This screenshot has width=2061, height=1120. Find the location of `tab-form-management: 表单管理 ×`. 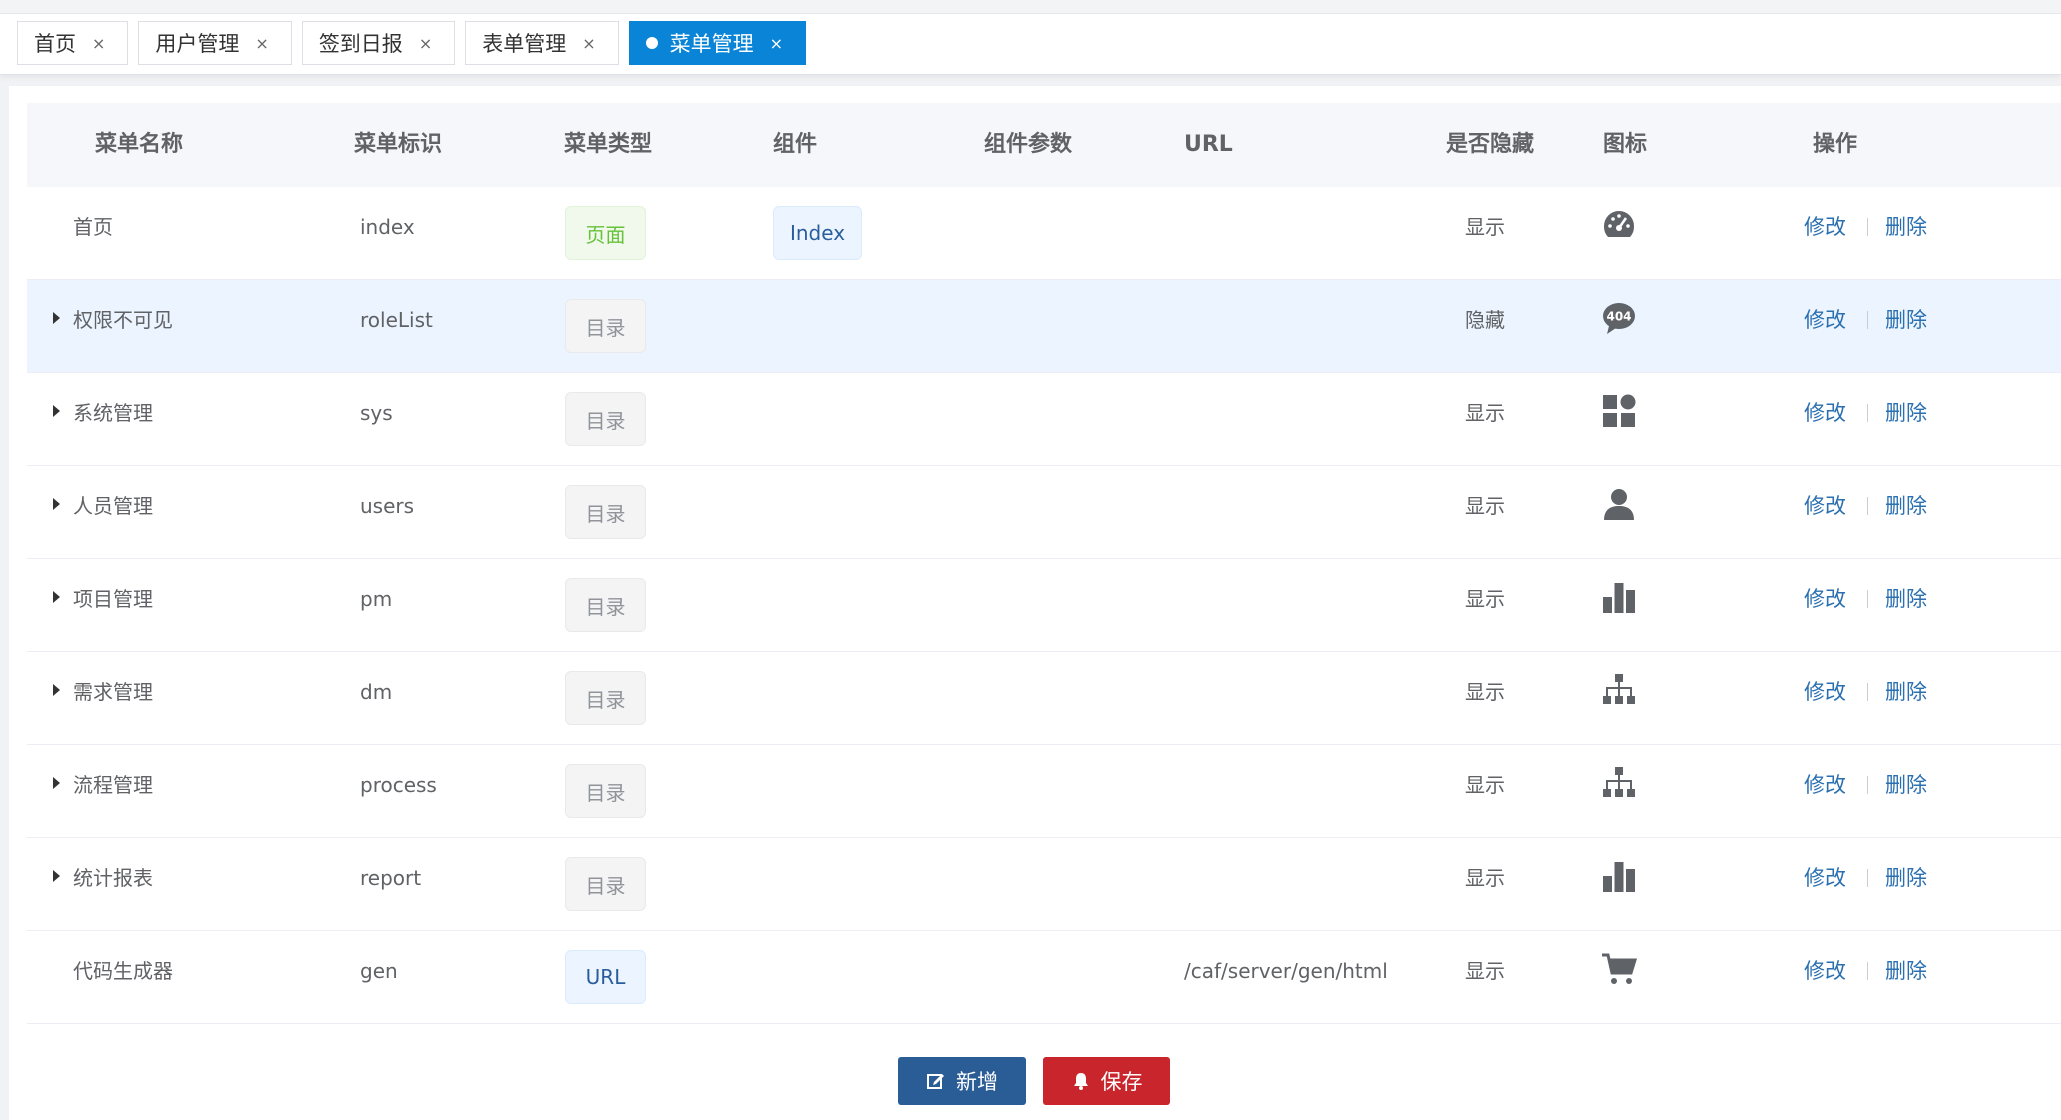

tab-form-management: 表单管理 × is located at coordinates (542, 43).